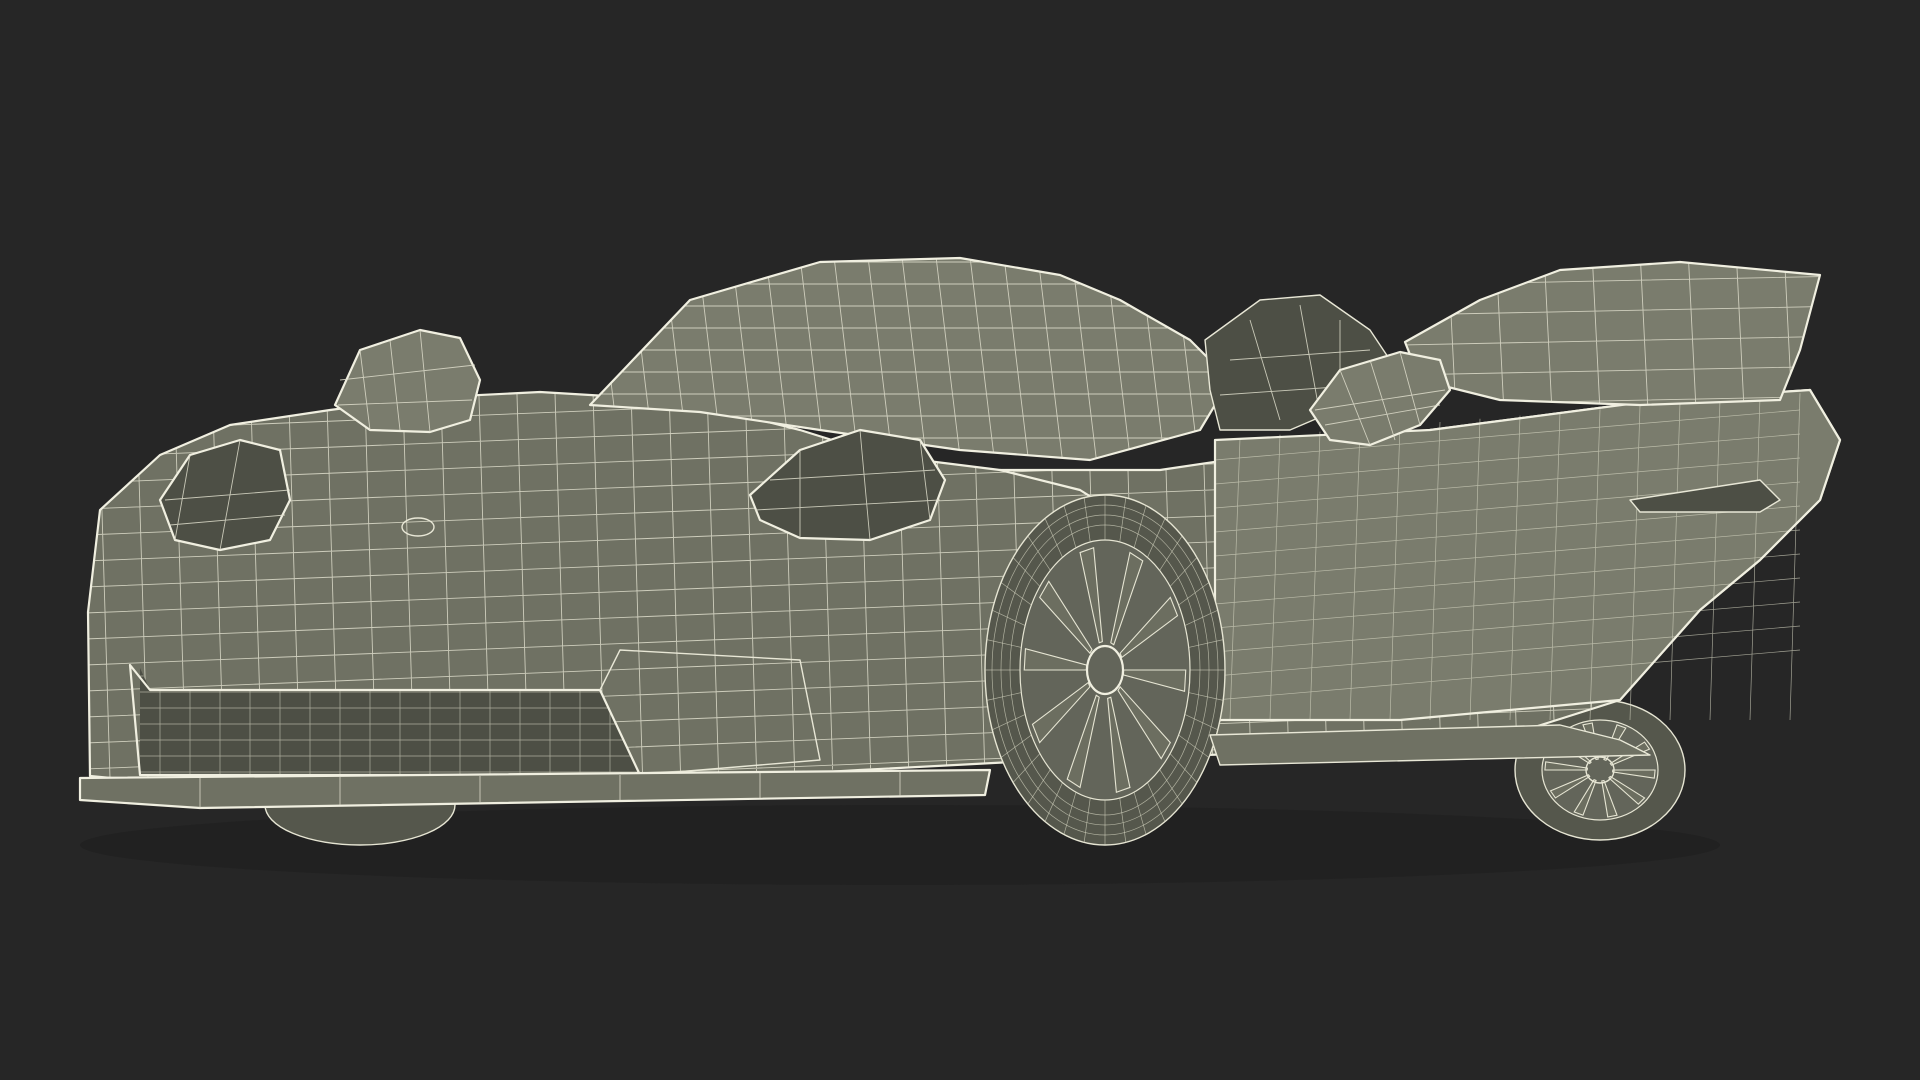 The height and width of the screenshot is (1080, 1920). I want to click on side-mirror-left, so click(407, 381).